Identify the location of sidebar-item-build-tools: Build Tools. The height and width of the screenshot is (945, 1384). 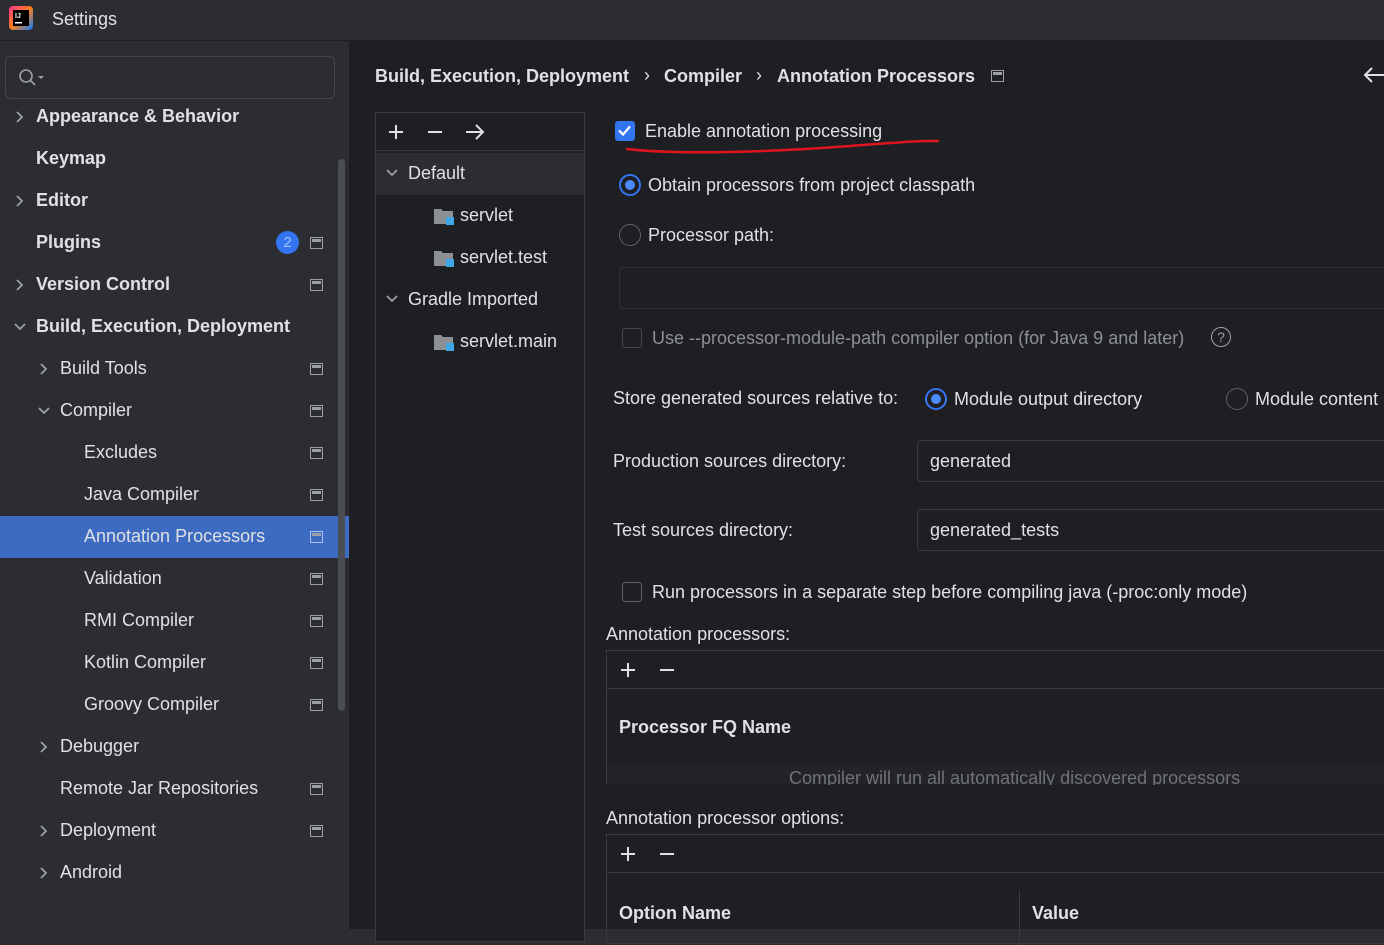
(174, 369).